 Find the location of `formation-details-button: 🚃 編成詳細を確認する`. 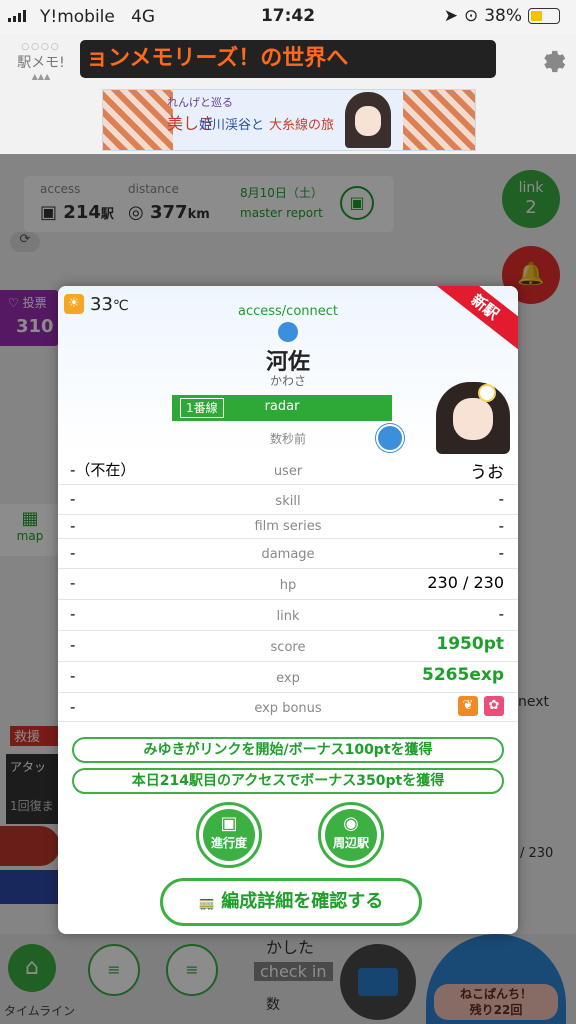

formation-details-button: 🚃 編成詳細を確認する is located at coordinates (291, 902).